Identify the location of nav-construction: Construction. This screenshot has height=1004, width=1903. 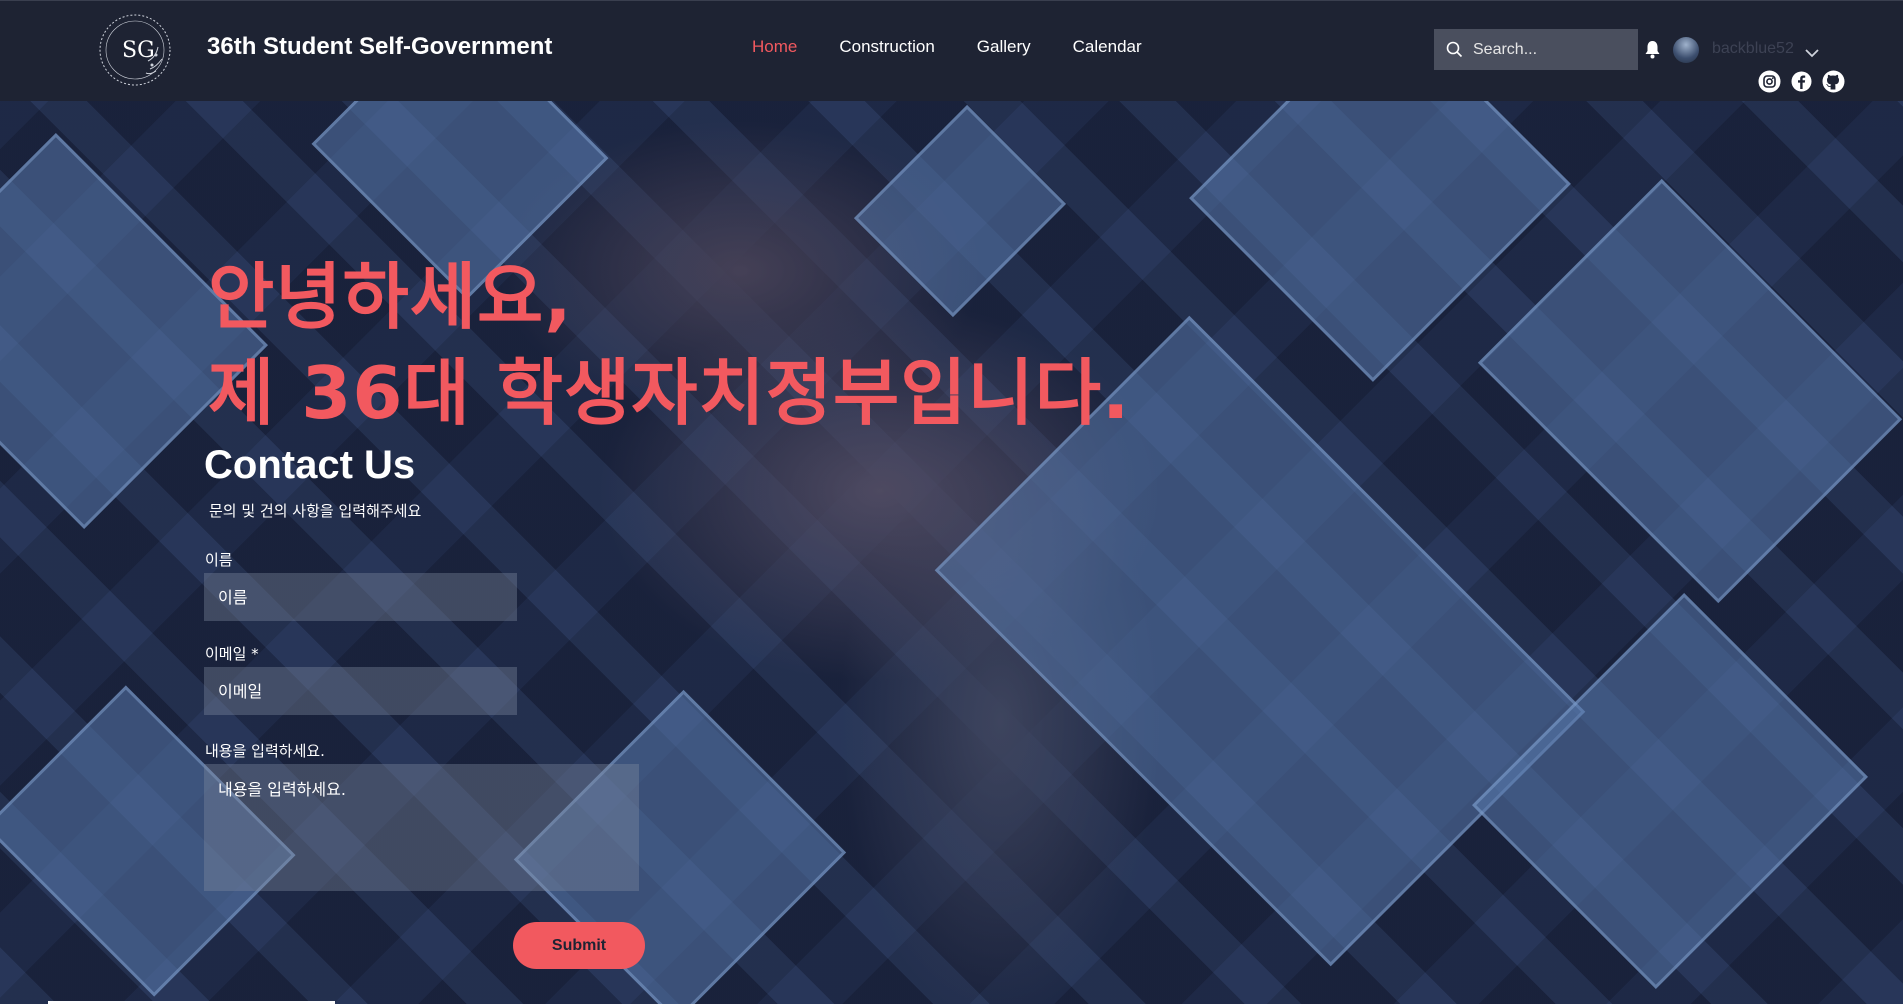
(886, 47).